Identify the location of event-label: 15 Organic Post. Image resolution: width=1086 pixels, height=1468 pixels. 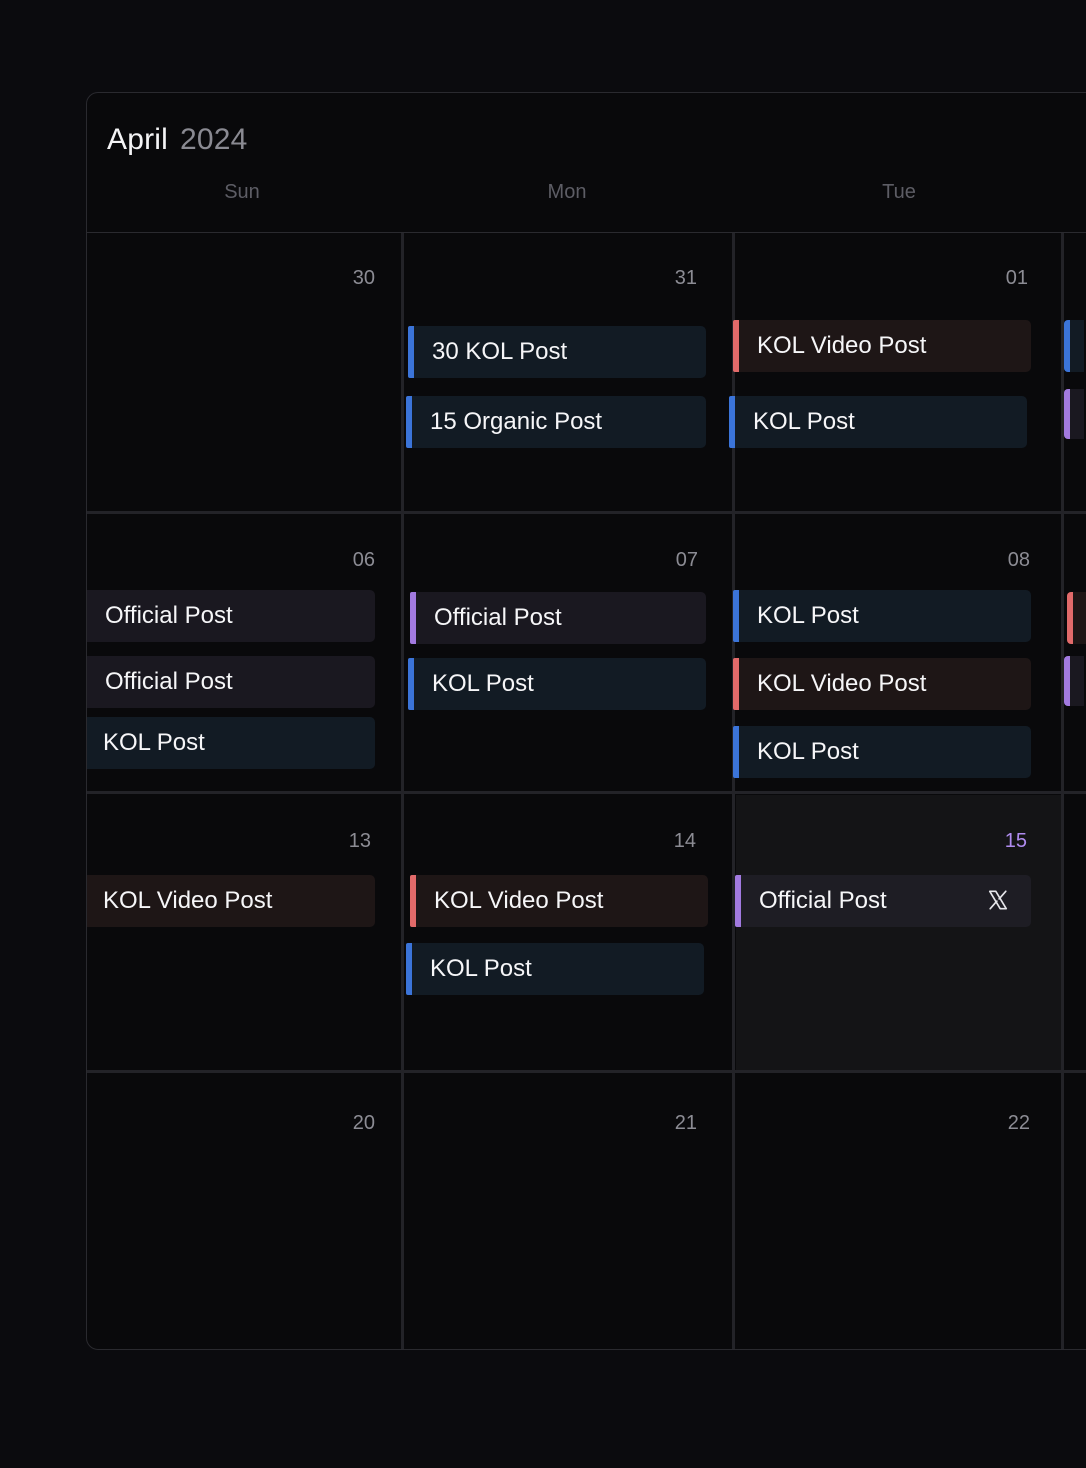
(516, 421).